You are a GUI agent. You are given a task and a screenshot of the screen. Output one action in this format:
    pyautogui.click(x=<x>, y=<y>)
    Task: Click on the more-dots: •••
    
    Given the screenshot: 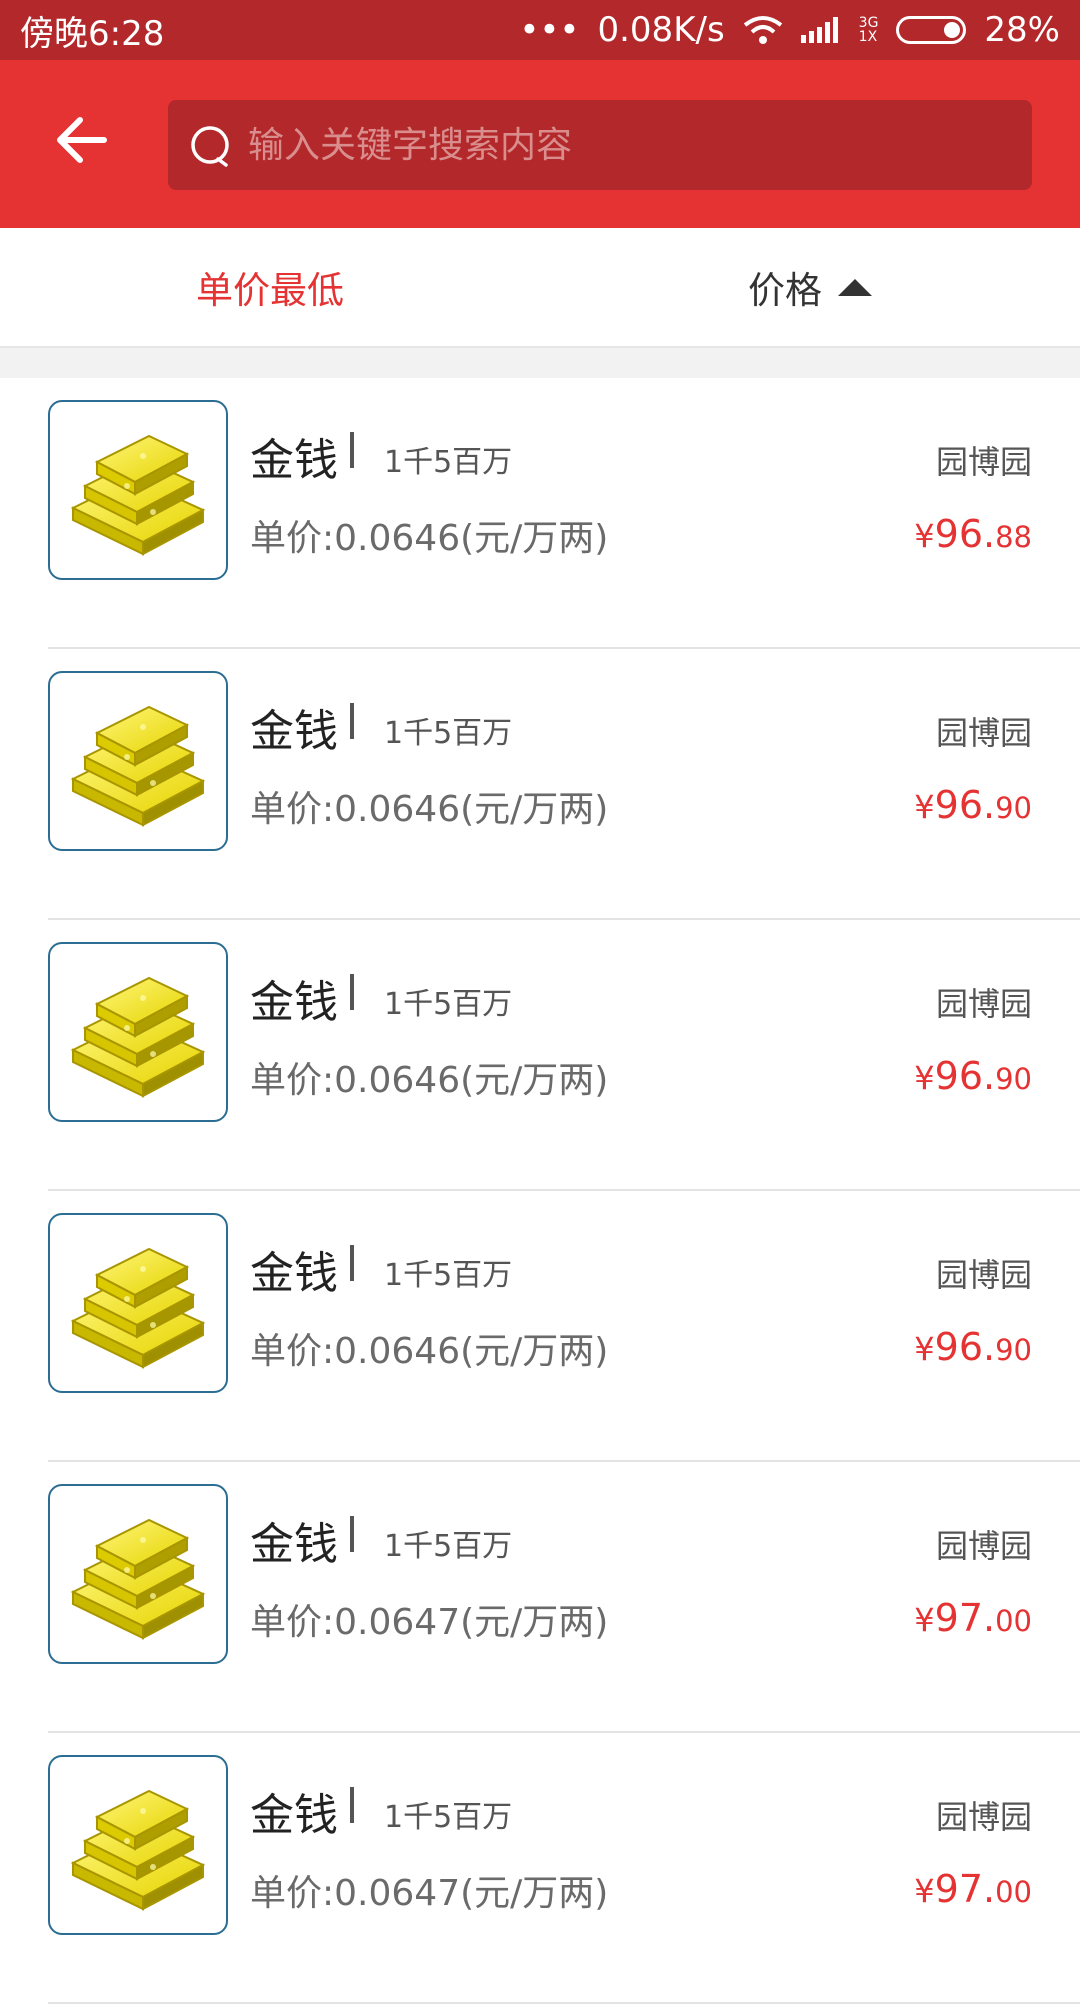 What is the action you would take?
    pyautogui.click(x=549, y=30)
    